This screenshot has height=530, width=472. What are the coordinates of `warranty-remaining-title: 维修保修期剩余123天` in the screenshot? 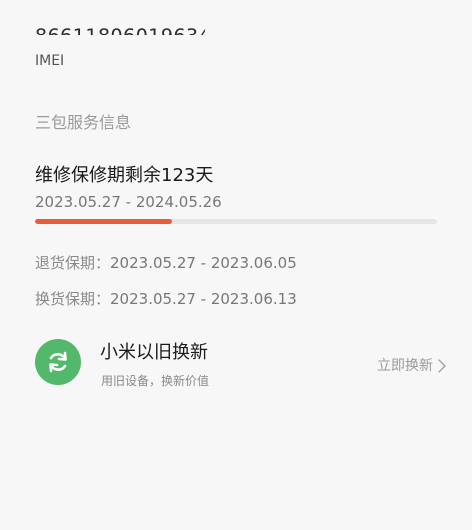 It's located at (124, 175).